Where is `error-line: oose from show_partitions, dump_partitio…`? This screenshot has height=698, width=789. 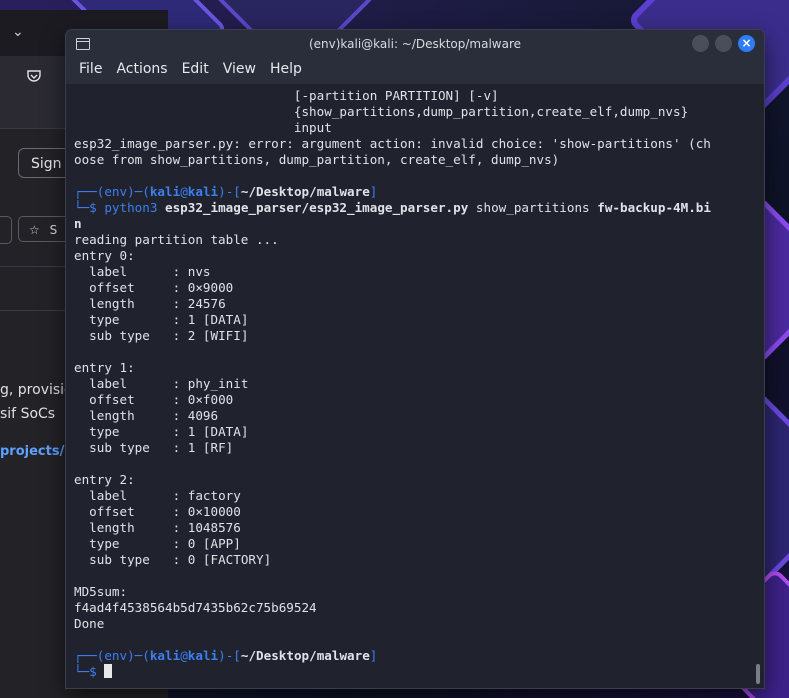
error-line: oose from show_partitions, dump_partitio… is located at coordinates (317, 159).